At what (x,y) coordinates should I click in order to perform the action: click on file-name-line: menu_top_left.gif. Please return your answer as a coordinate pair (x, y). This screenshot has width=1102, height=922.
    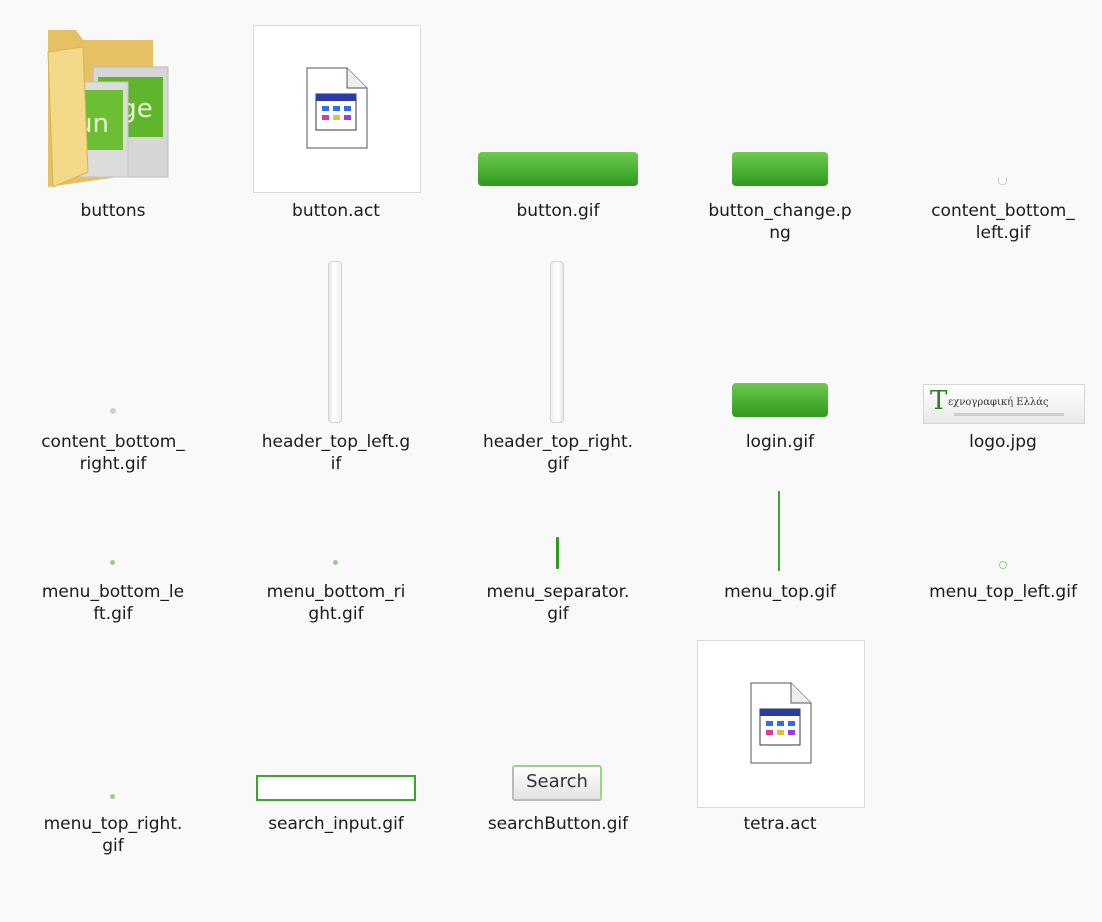
    Looking at the image, I should click on (1003, 592).